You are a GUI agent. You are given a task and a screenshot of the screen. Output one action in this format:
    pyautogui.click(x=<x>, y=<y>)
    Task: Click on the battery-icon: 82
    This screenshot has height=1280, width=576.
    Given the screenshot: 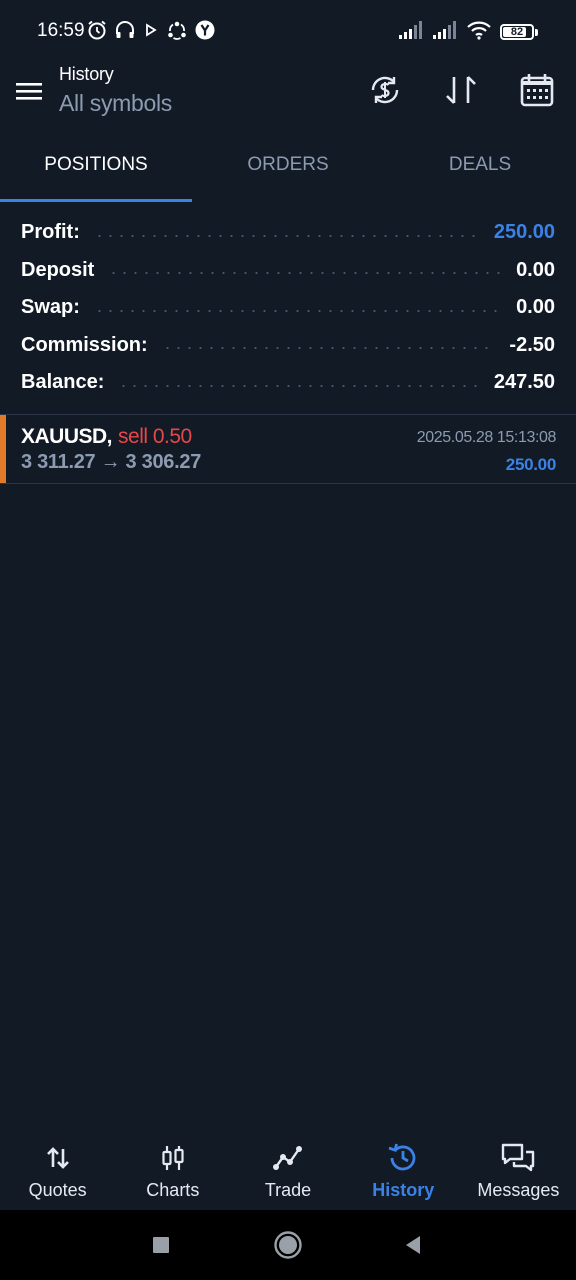 What is the action you would take?
    pyautogui.click(x=519, y=32)
    